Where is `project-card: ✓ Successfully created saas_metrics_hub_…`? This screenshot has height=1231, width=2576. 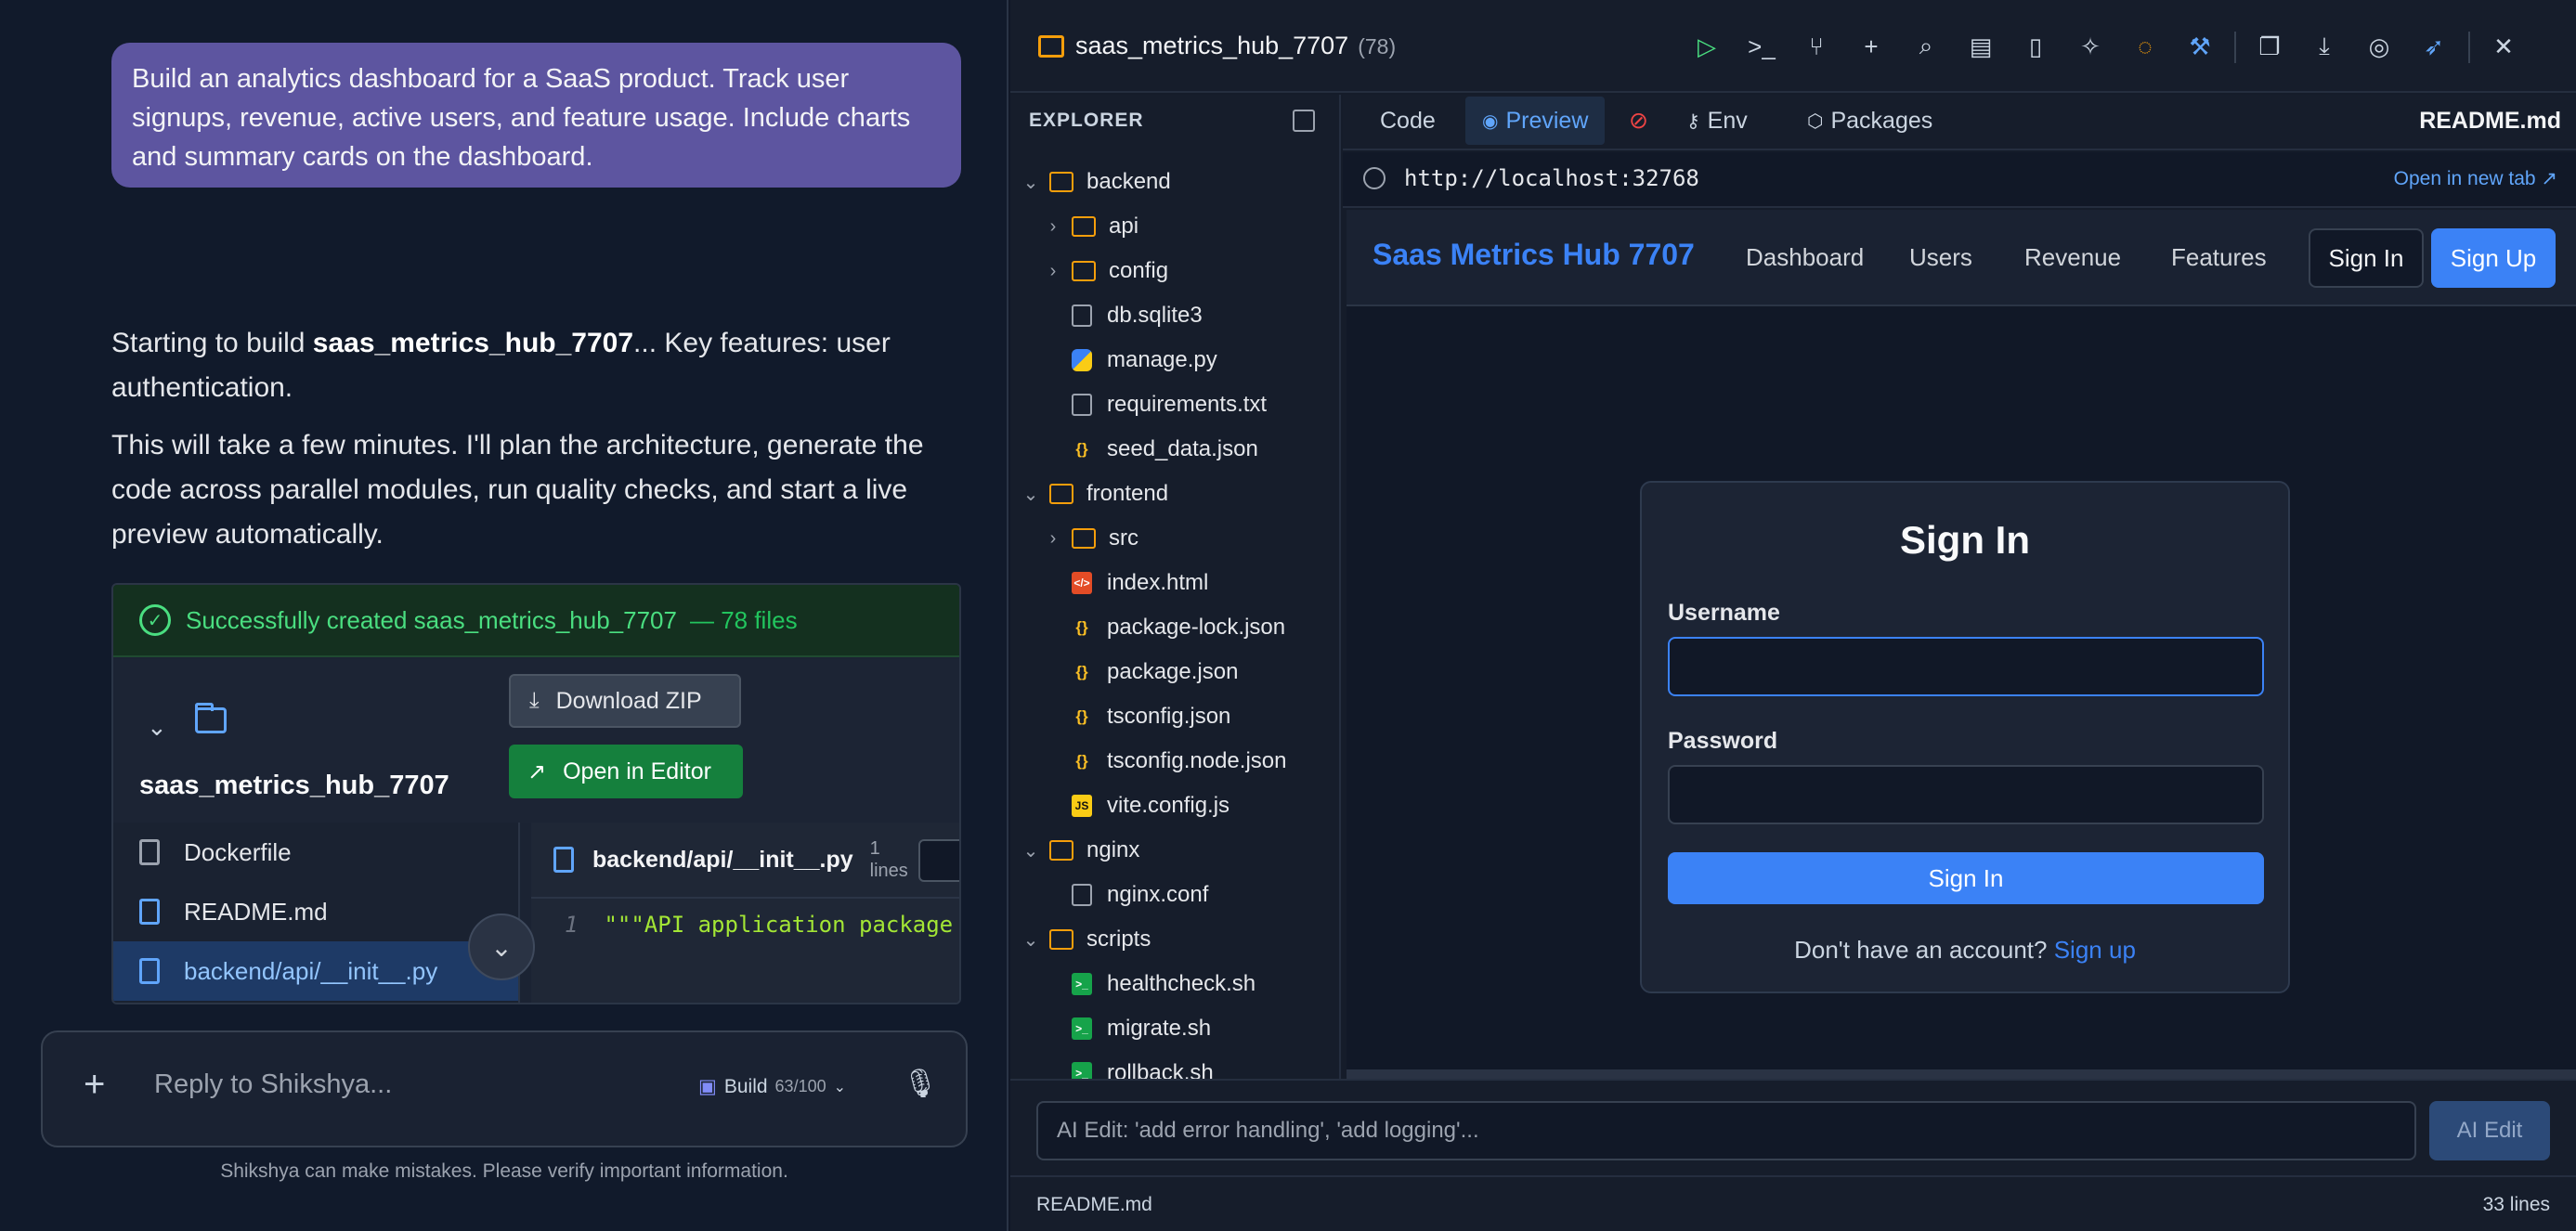
project-card: ✓ Successfully created saas_metrics_hub_… is located at coordinates (536, 793).